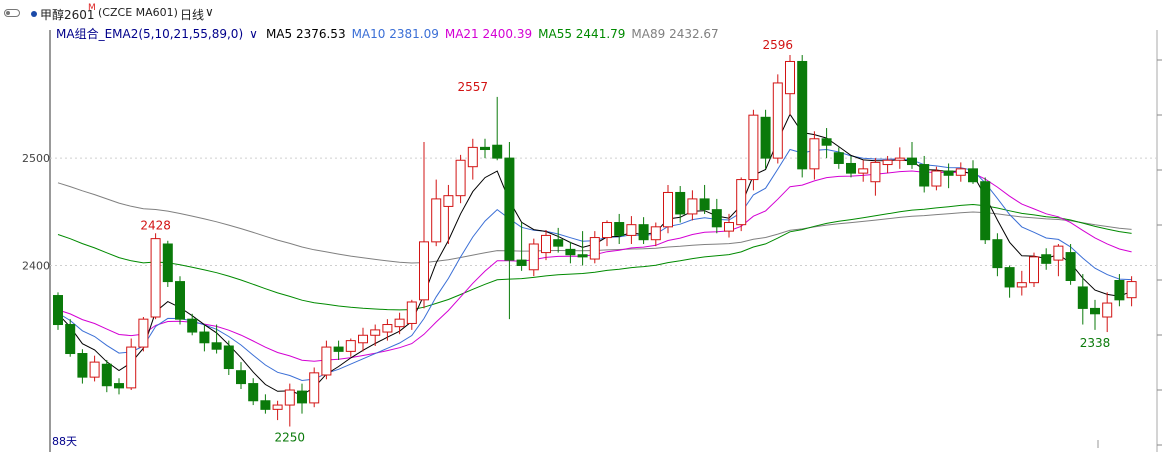 This screenshot has height=452, width=1164. What do you see at coordinates (778, 45) in the screenshot?
I see `price-annotation: 2596` at bounding box center [778, 45].